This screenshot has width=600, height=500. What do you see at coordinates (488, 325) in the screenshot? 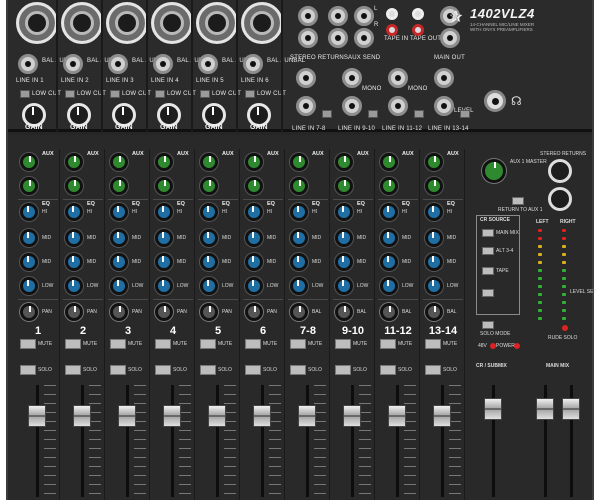
I see `solo-mode-button` at bounding box center [488, 325].